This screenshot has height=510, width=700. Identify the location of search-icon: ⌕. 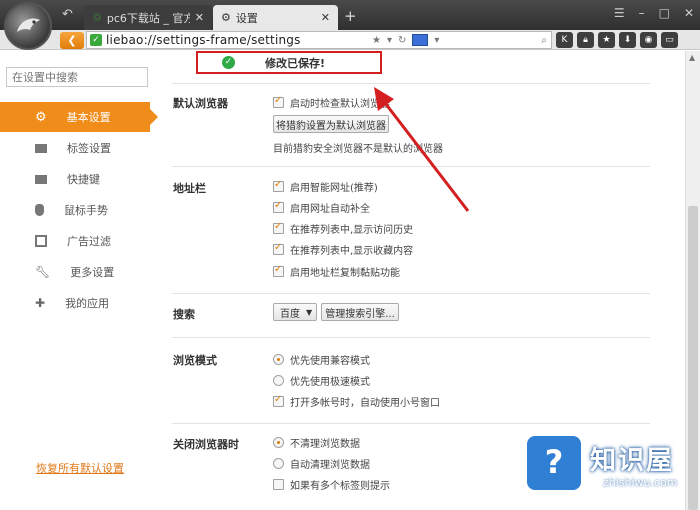
(544, 40).